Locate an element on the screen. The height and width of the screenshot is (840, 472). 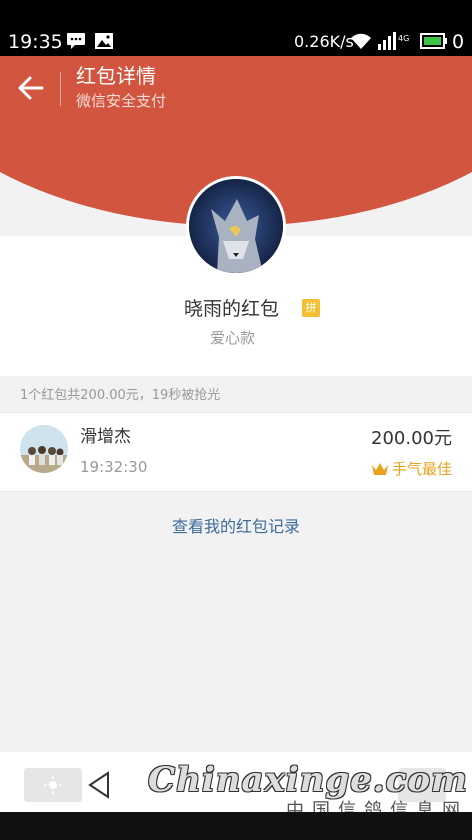
header-divider is located at coordinates (60, 89).